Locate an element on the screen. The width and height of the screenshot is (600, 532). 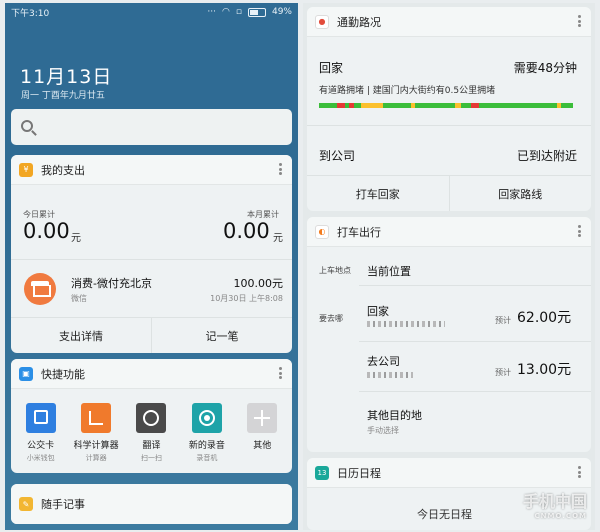
commute-card-header: ● 通勤路况 is located at coordinates (449, 22).